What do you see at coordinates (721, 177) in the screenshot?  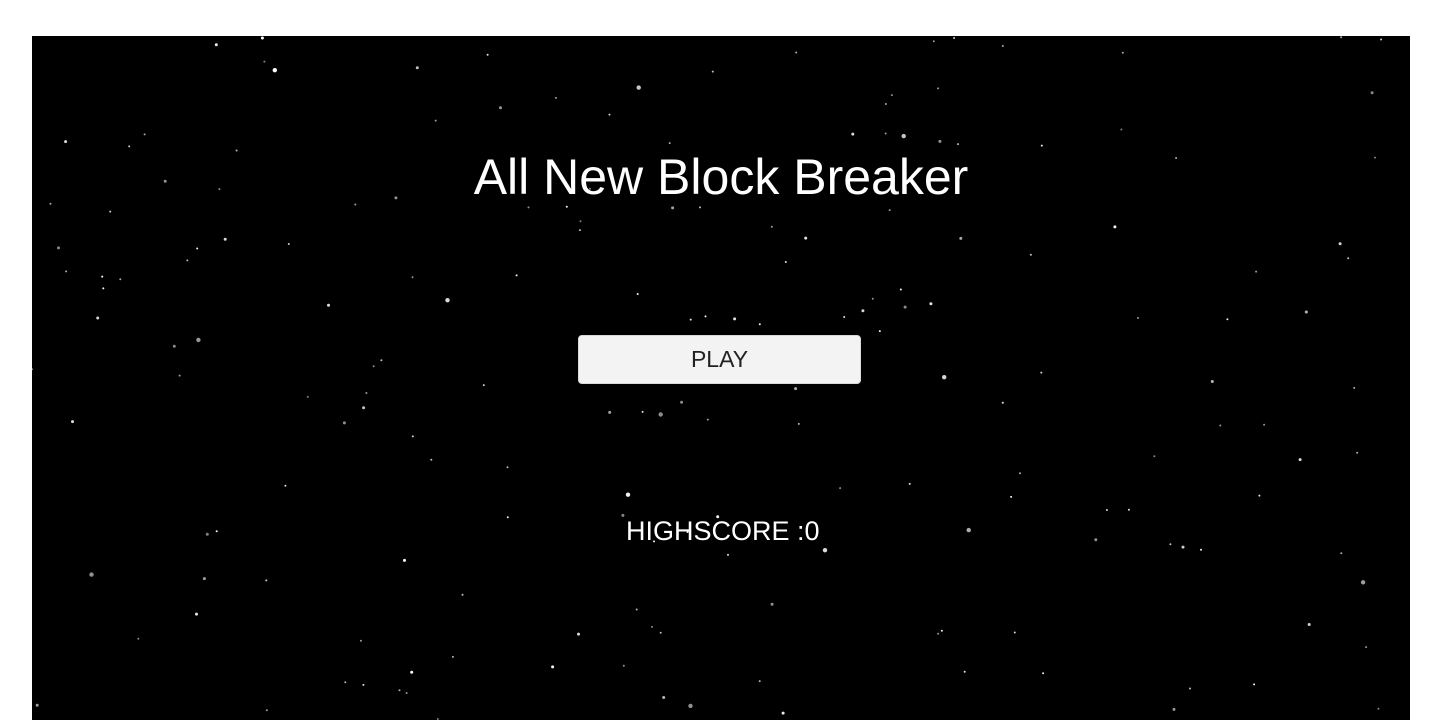 I see `game-title: All New Block Breaker` at bounding box center [721, 177].